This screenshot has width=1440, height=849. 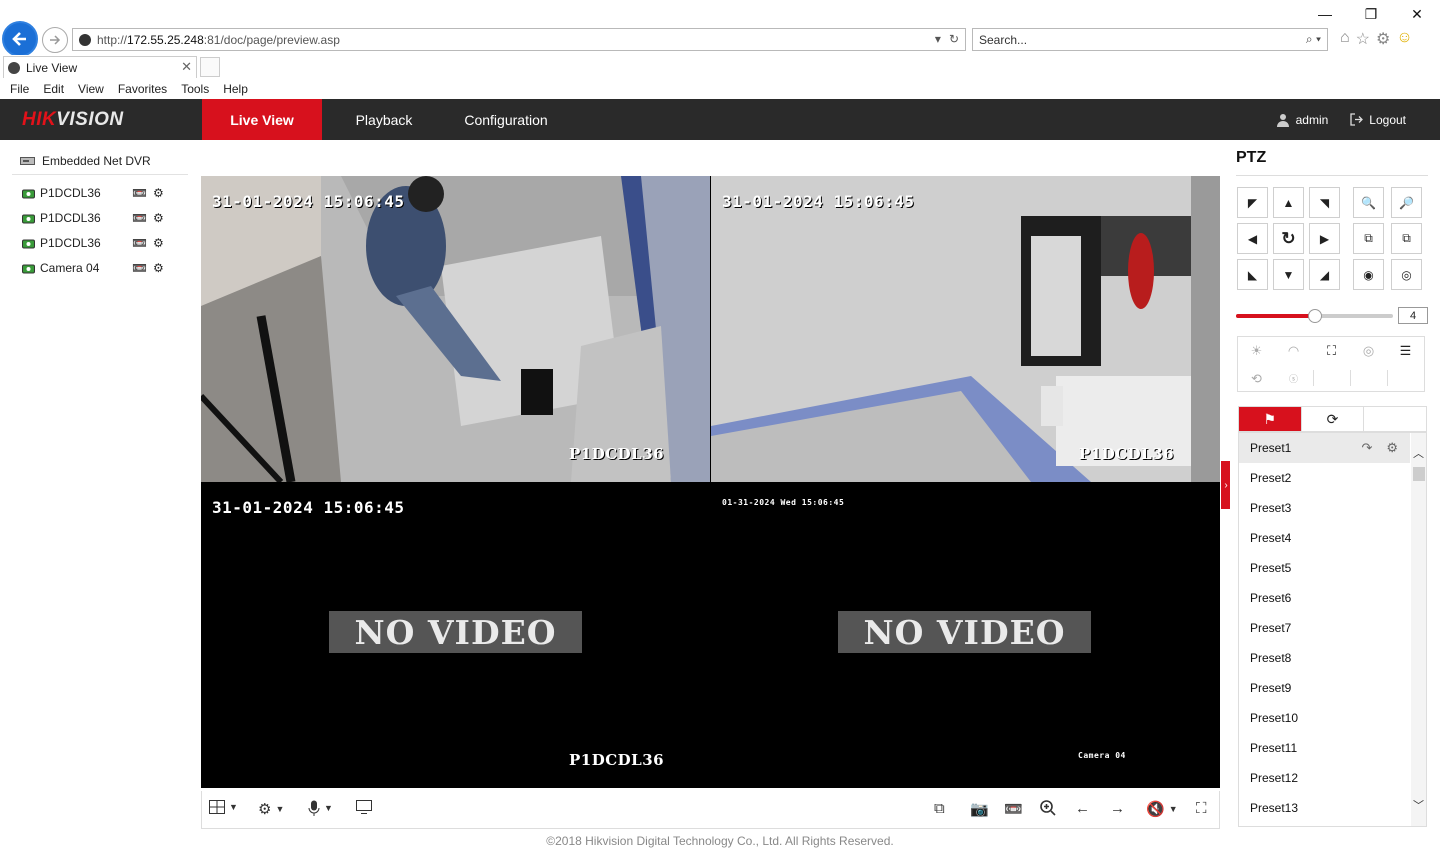 I want to click on home-icon: ⌂, so click(x=1345, y=39).